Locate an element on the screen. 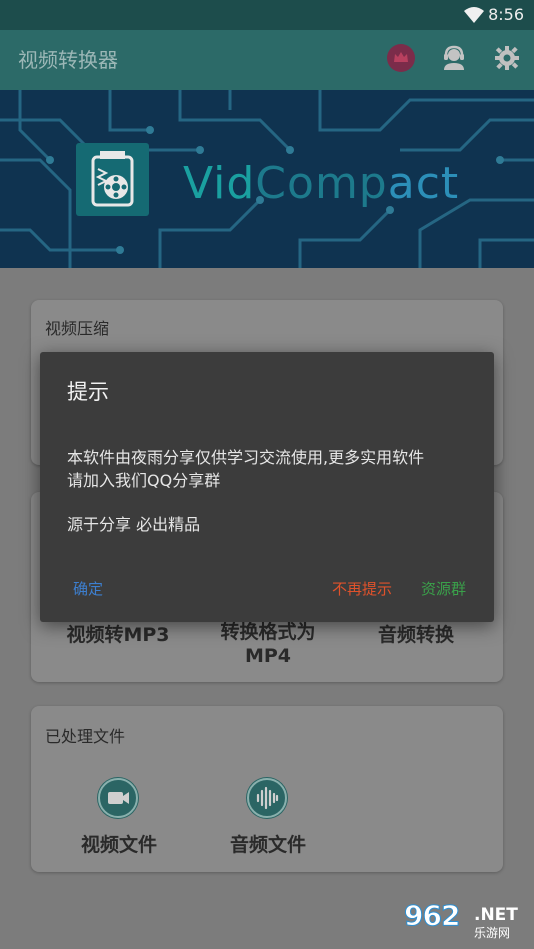 This screenshot has width=534, height=949. app-title: 视频转换器 is located at coordinates (68, 60).